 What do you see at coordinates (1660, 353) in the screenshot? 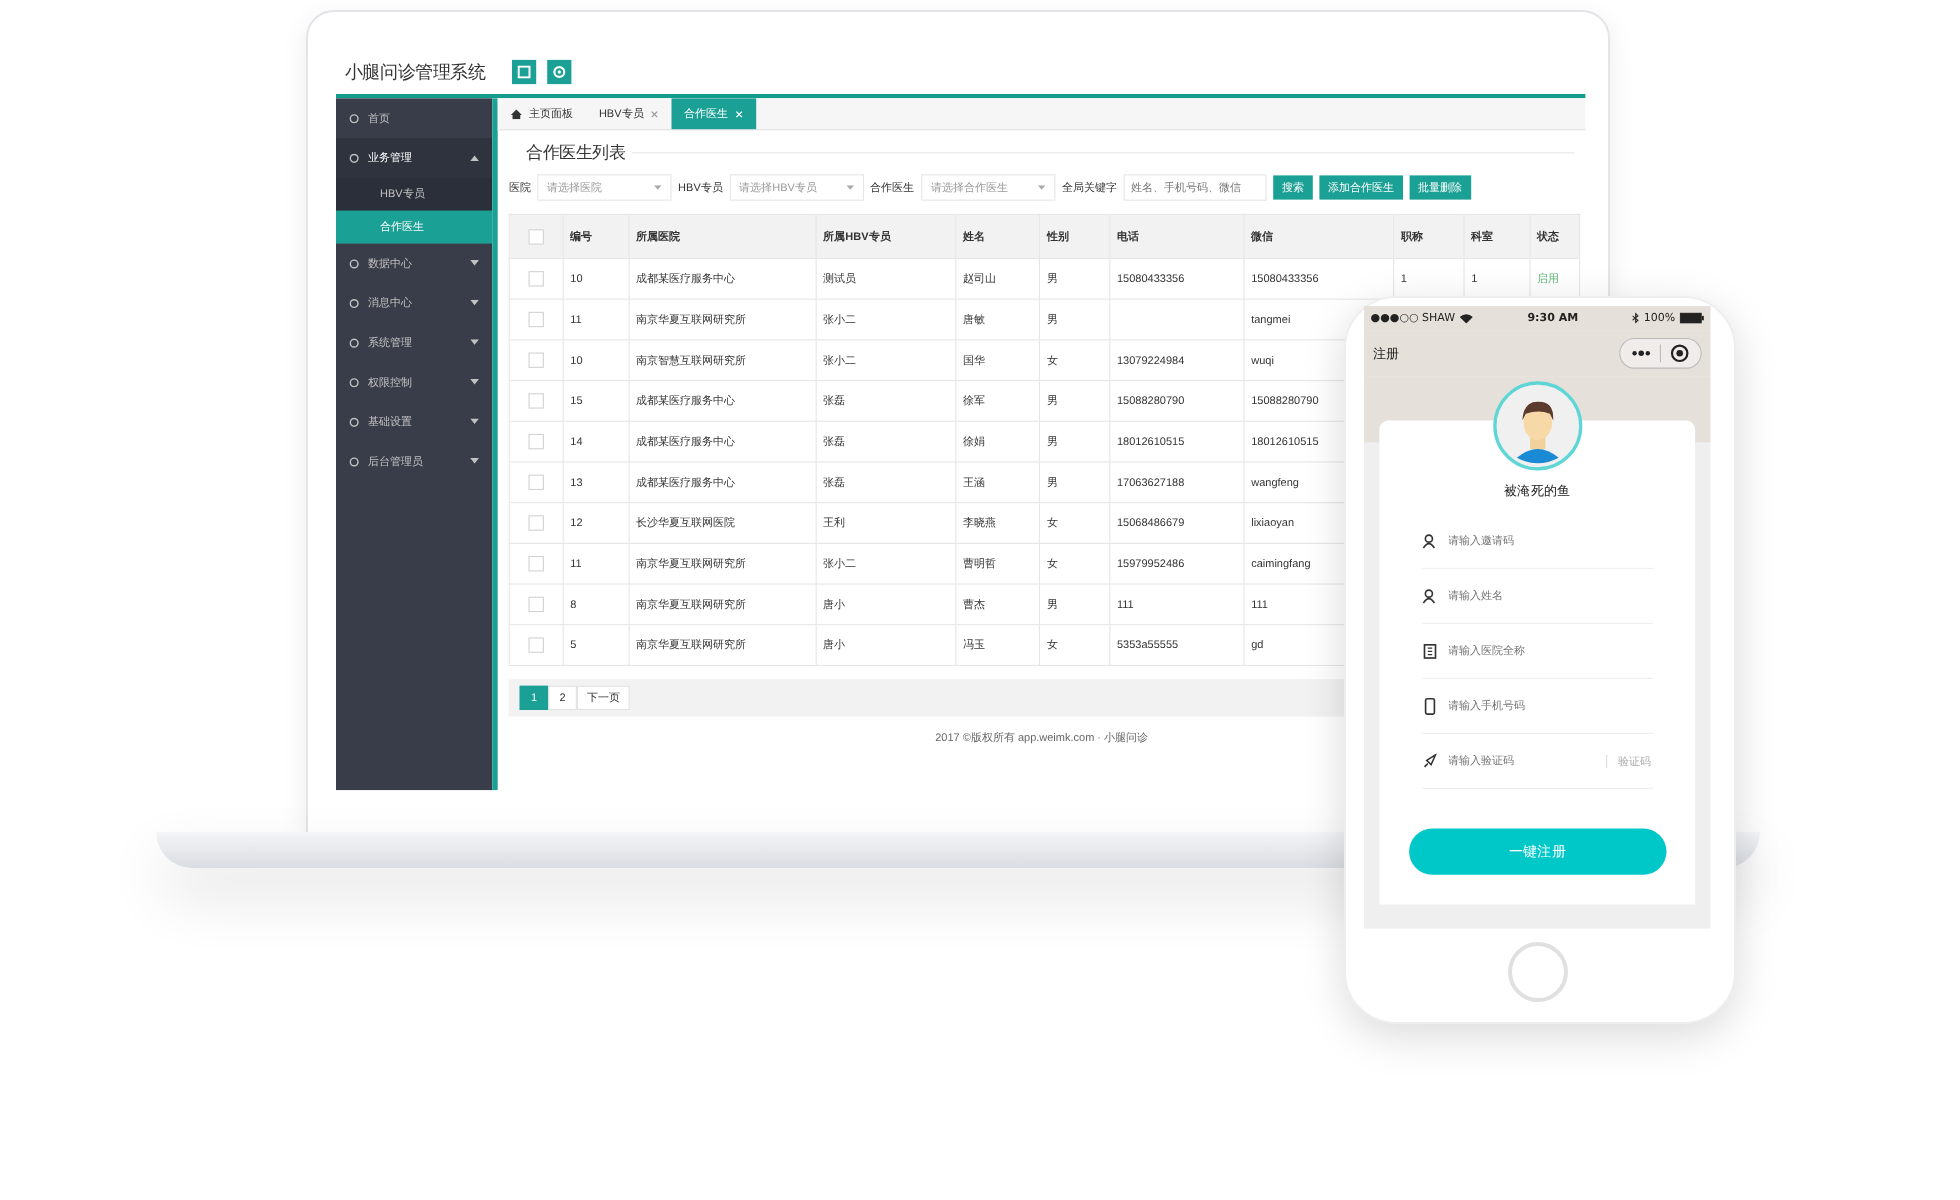
I see `capsule-button` at bounding box center [1660, 353].